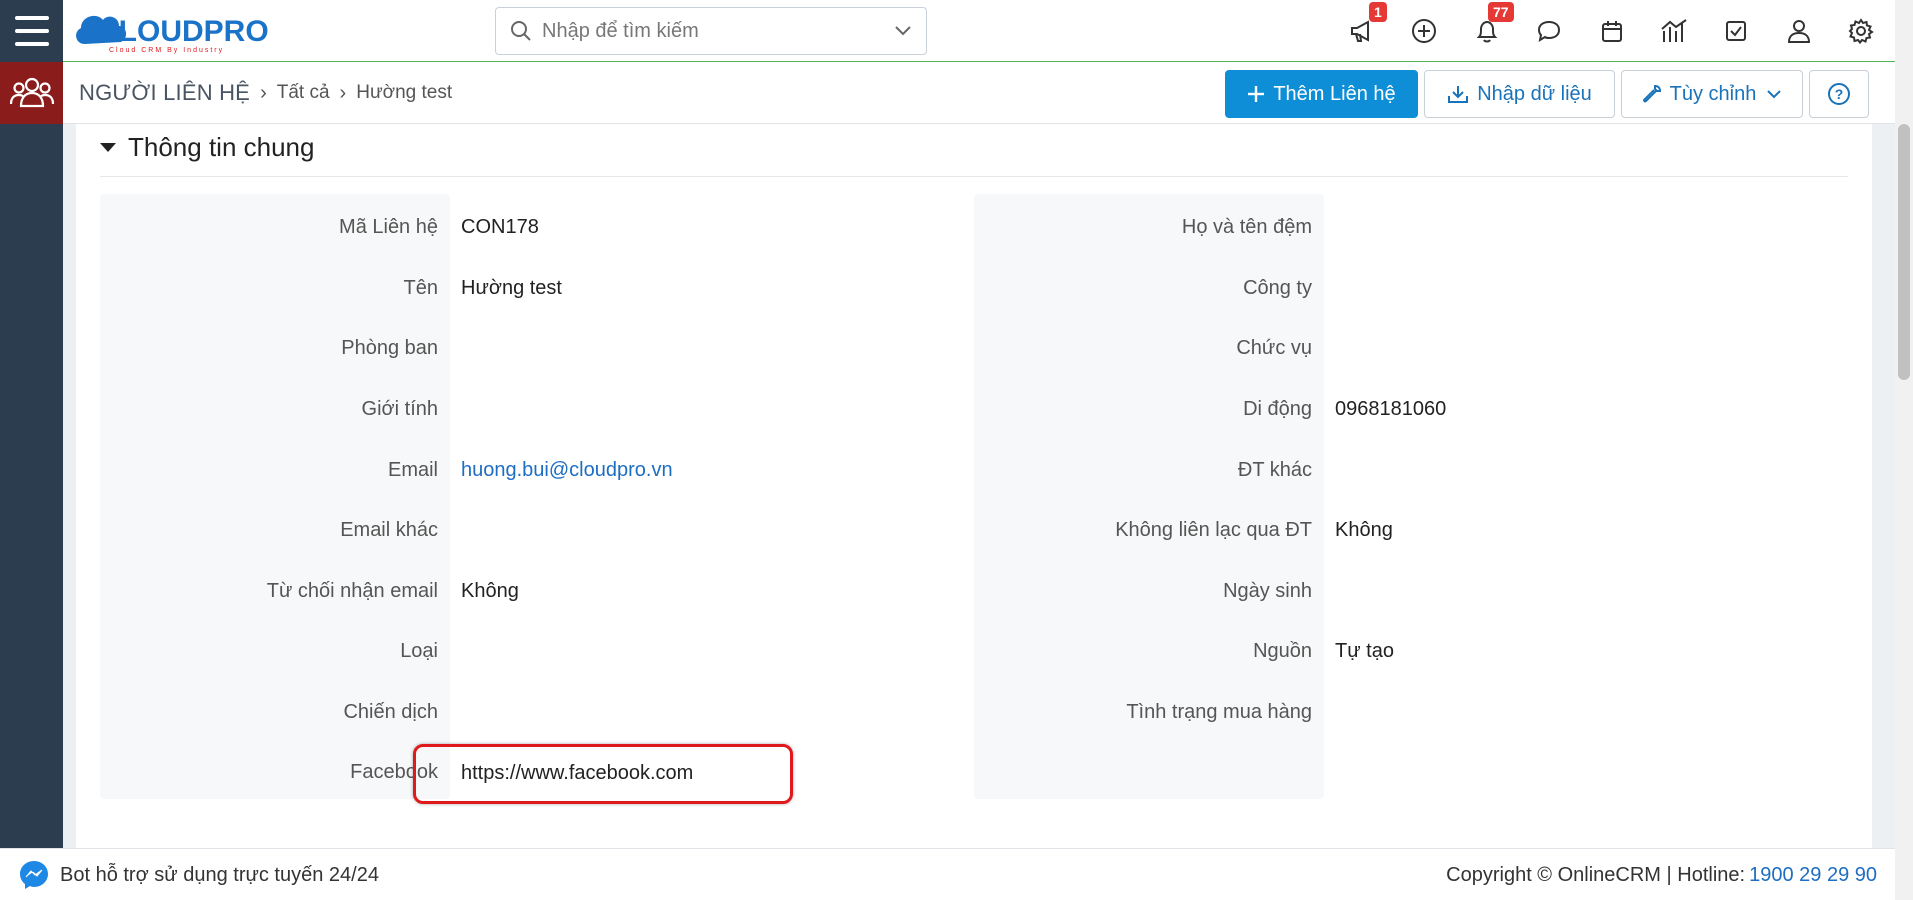 Image resolution: width=1913 pixels, height=900 pixels. Describe the element at coordinates (1612, 31) in the screenshot. I see `calendar-icon` at that location.